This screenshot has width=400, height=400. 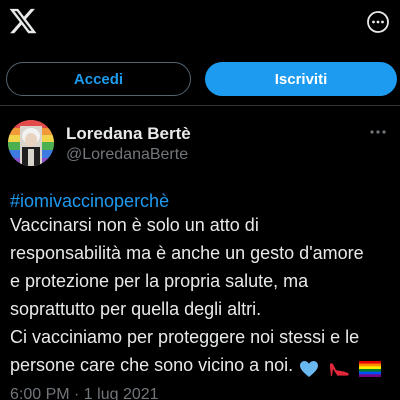 I want to click on x-logo-icon, so click(x=23, y=21).